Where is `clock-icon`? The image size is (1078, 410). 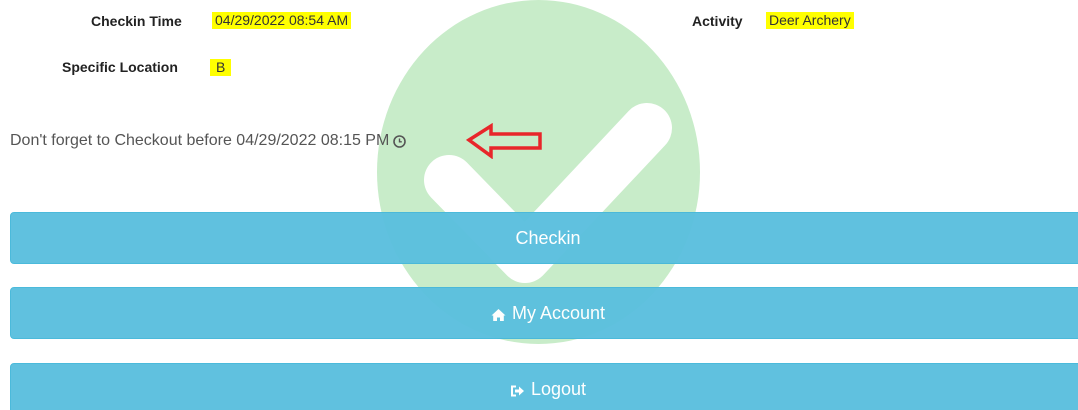 clock-icon is located at coordinates (400, 141).